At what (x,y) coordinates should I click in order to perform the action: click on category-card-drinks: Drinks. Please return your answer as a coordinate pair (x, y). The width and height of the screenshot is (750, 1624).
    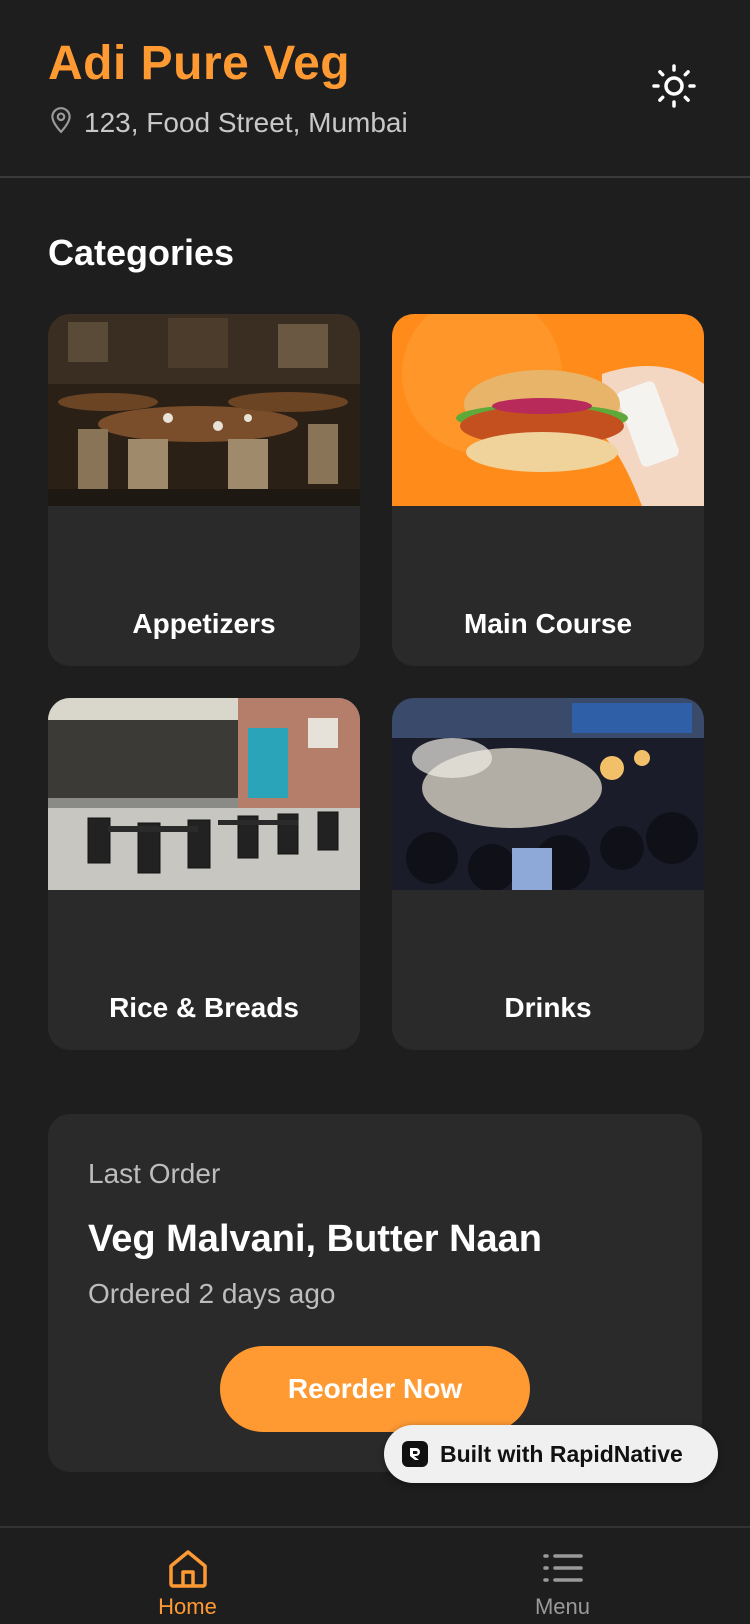
    Looking at the image, I should click on (548, 874).